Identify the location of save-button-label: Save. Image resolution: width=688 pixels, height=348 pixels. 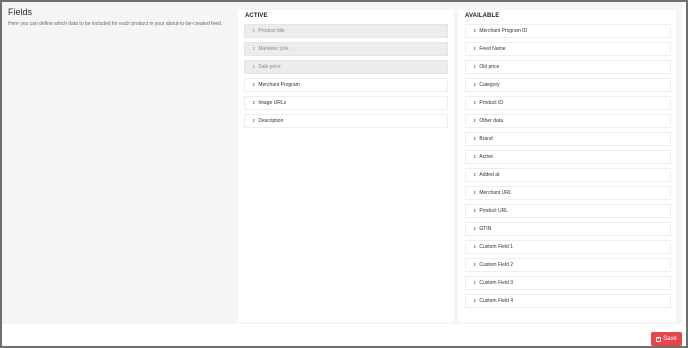
(670, 339).